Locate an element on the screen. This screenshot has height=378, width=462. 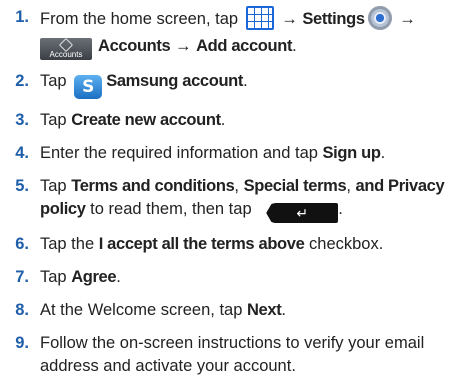
step-number: 8. is located at coordinates (22, 310).